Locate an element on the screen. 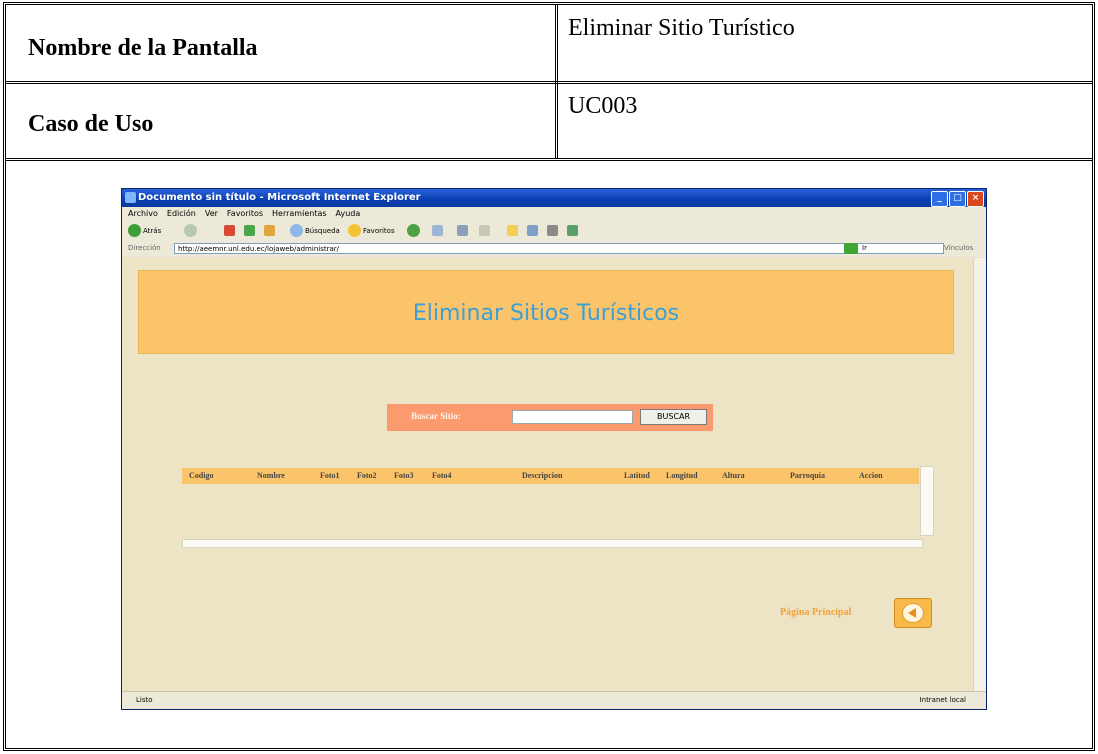 Image resolution: width=1098 pixels, height=754 pixels. home-page-button is located at coordinates (913, 613).